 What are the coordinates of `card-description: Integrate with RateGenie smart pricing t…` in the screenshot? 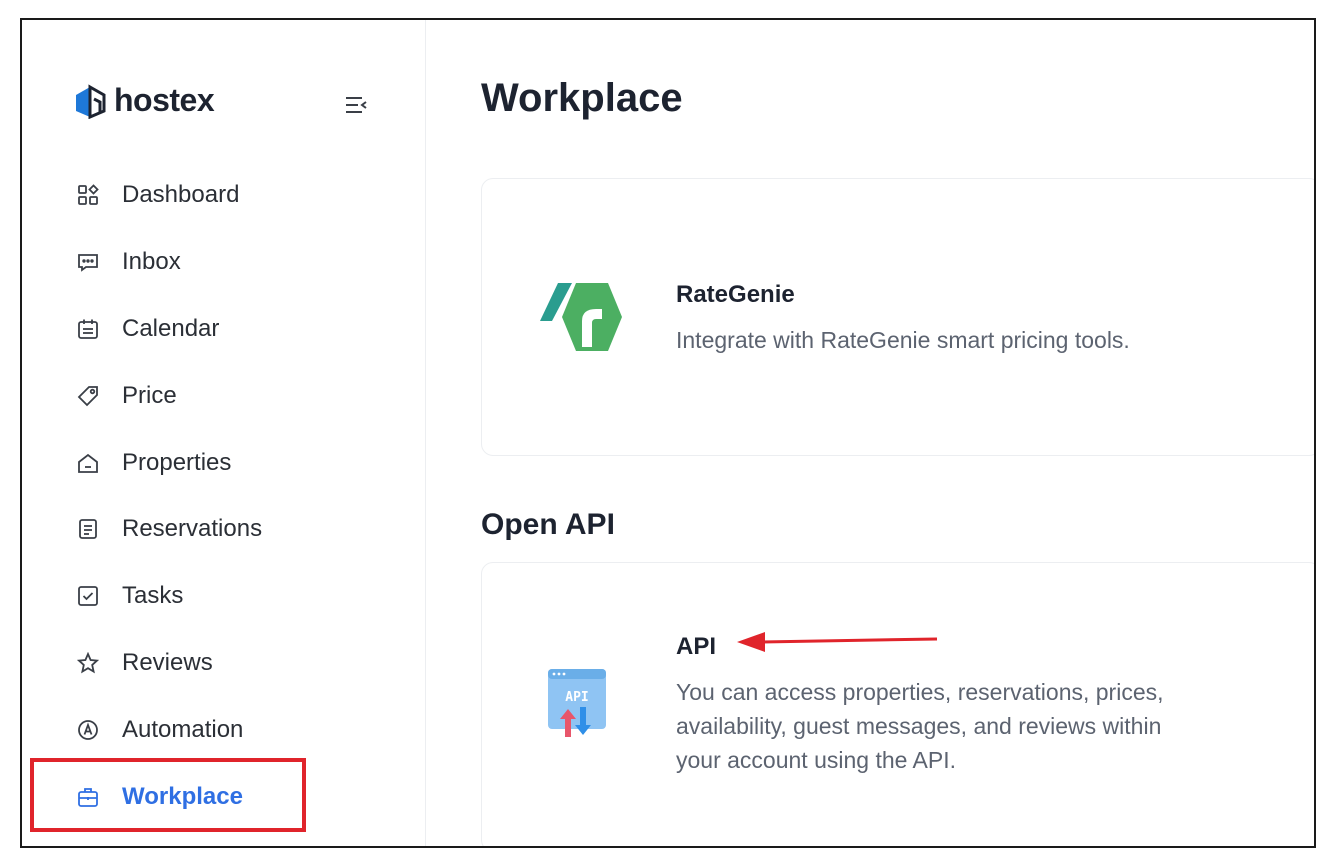 It's located at (903, 340).